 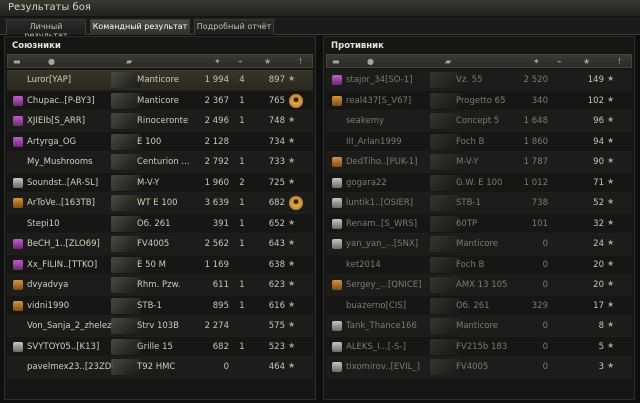 I want to click on player-row: Artyrga_OG E 100 2 128 734 ★, so click(x=160, y=142).